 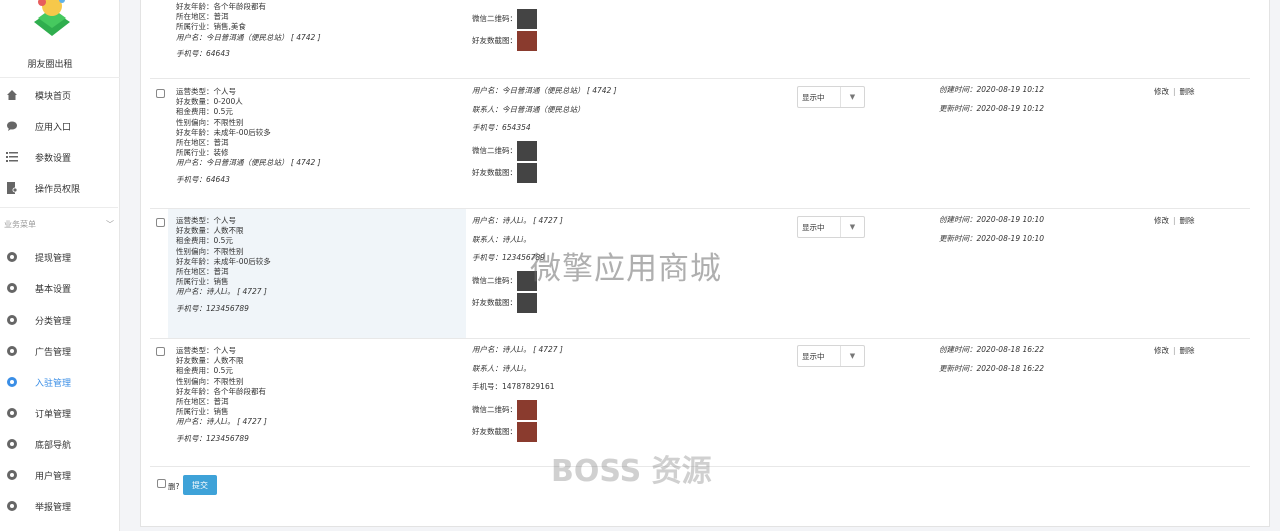 I want to click on sidebar-item-orders: 订单管理, so click(x=59, y=413).